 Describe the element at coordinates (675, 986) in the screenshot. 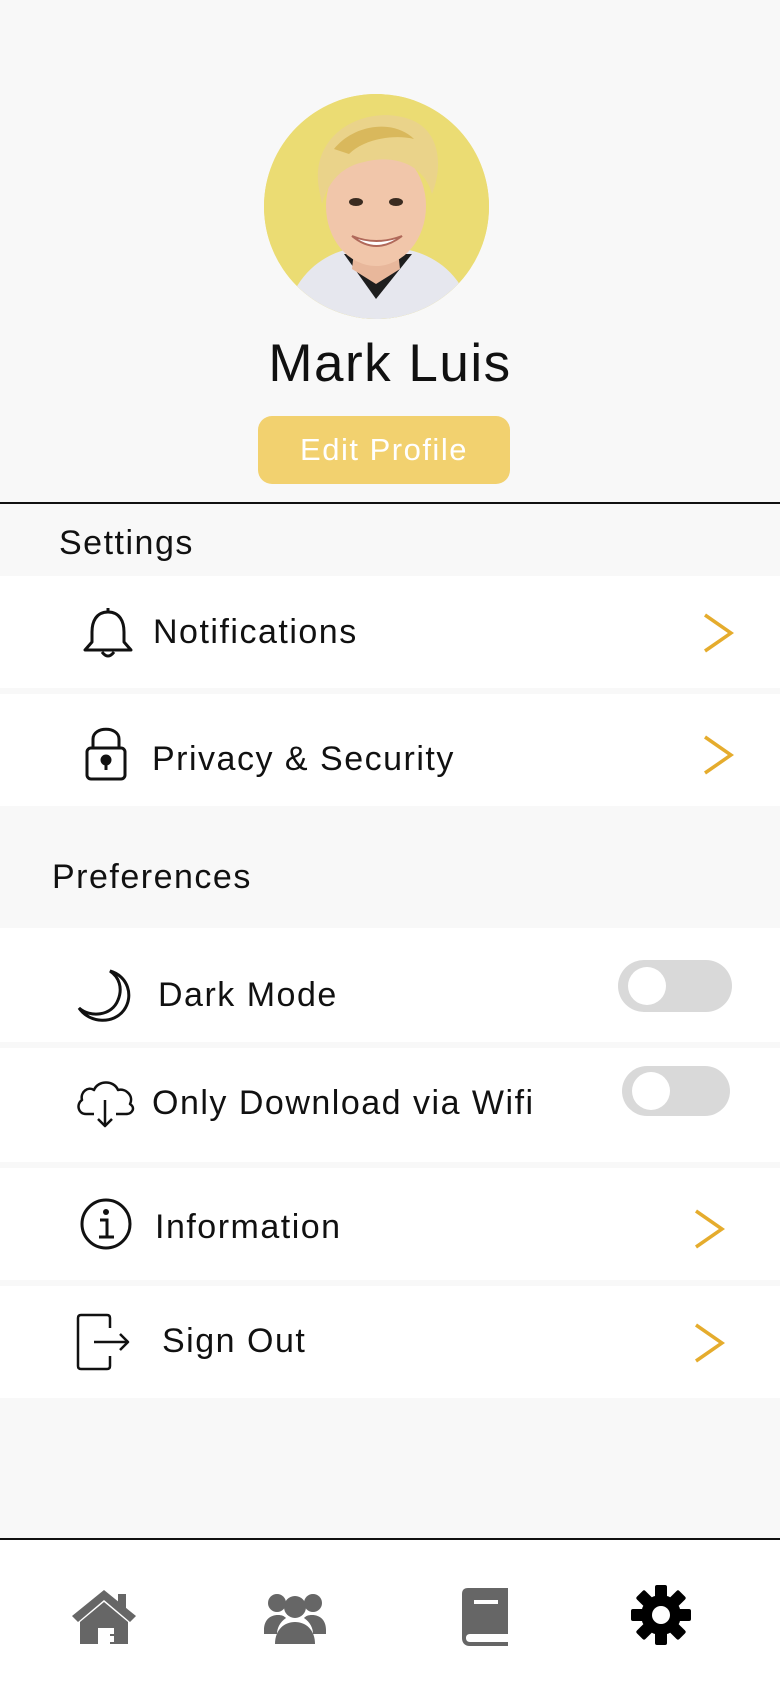

I see `dark-mode-toggle` at that location.